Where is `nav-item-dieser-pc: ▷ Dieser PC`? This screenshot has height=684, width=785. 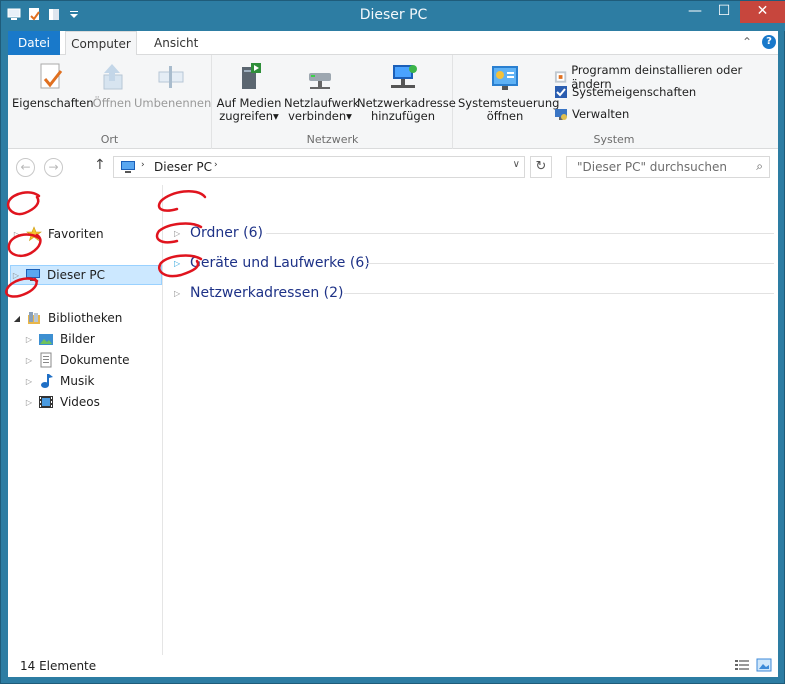 nav-item-dieser-pc: ▷ Dieser PC is located at coordinates (86, 275).